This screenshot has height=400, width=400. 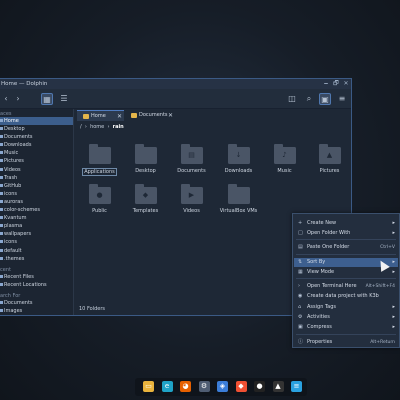 I want to click on sidebar-item-music: Music, so click(x=36, y=153).